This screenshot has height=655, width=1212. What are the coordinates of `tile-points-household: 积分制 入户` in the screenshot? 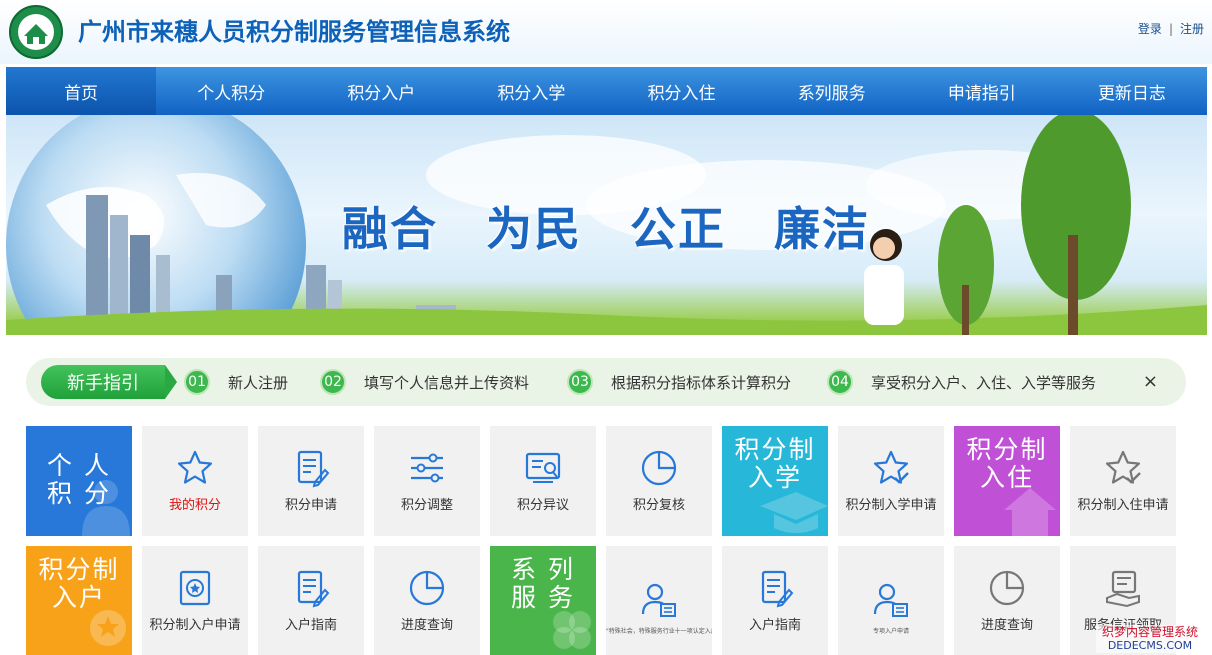 It's located at (79, 600).